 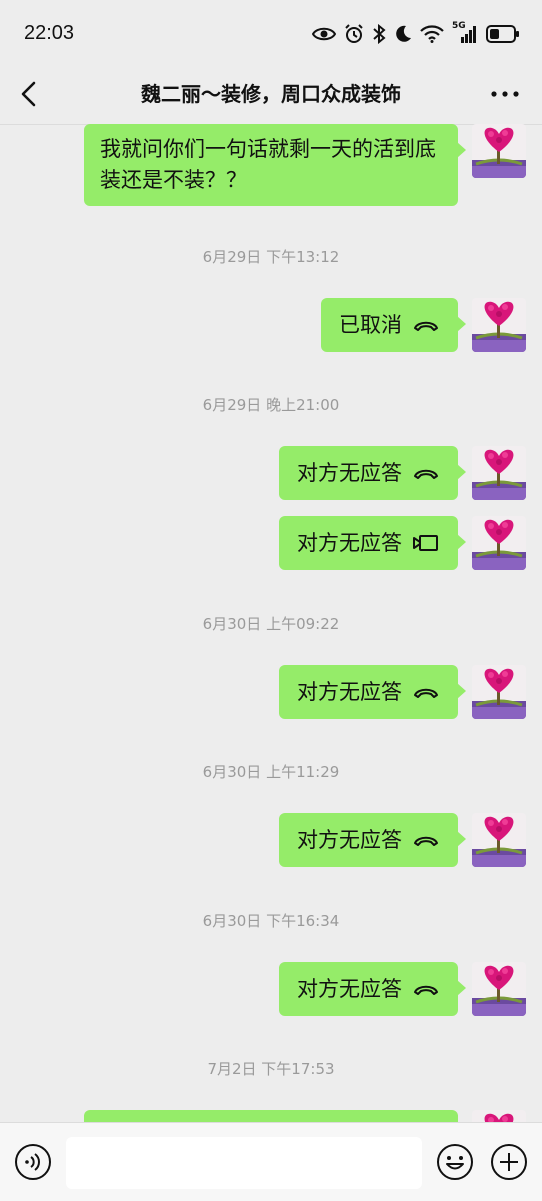 What do you see at coordinates (432, 34) in the screenshot?
I see `wifi-icon` at bounding box center [432, 34].